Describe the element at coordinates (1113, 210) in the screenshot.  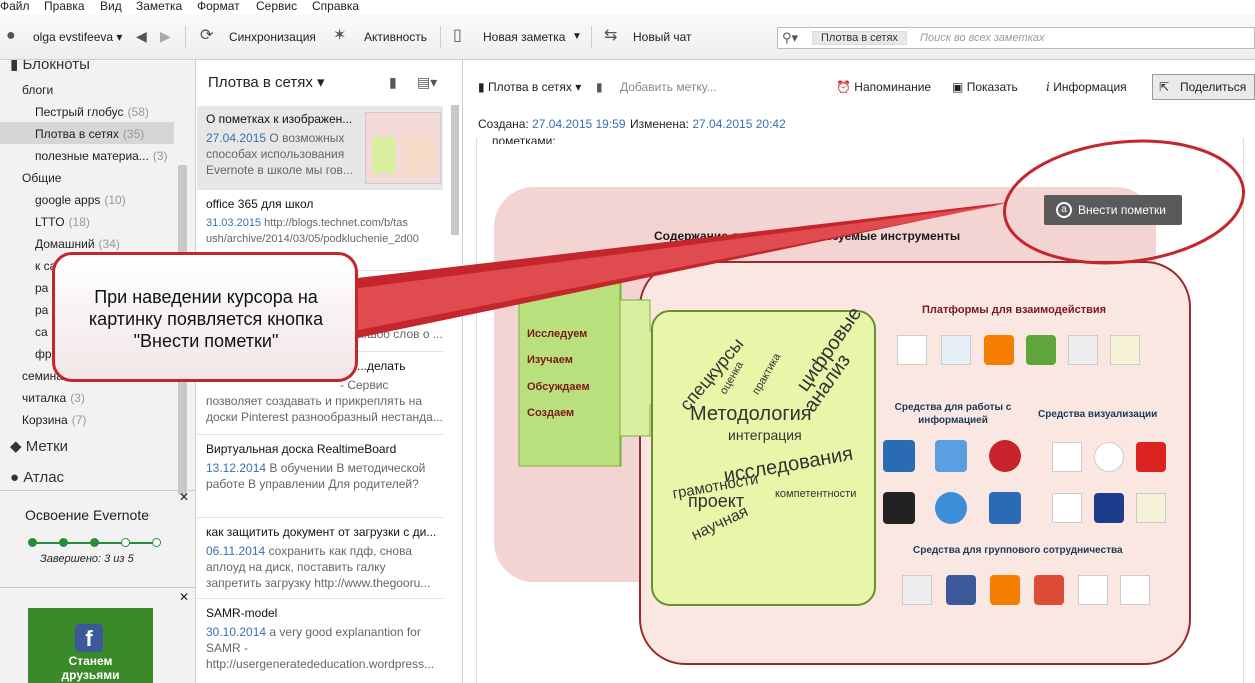
I see `annotate-button: a Внести пометки` at that location.